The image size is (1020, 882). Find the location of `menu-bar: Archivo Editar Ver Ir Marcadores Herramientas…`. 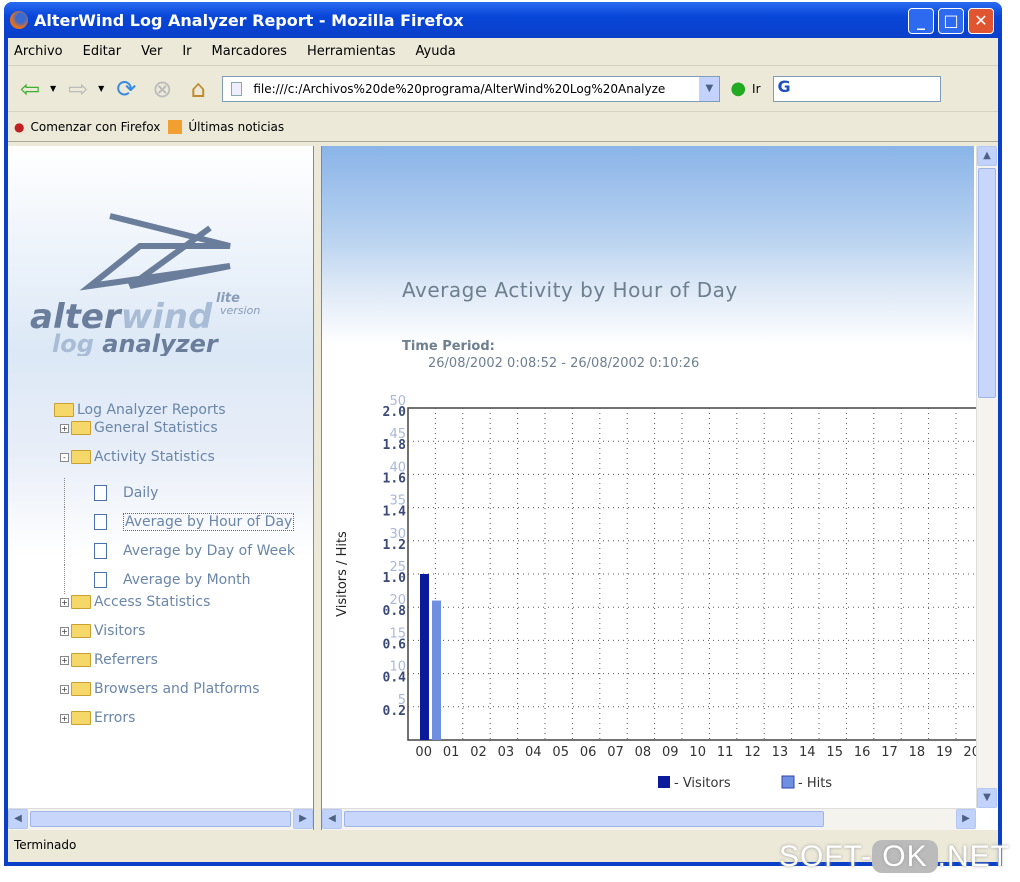

menu-bar: Archivo Editar Ver Ir Marcadores Herramientas… is located at coordinates (503, 52).